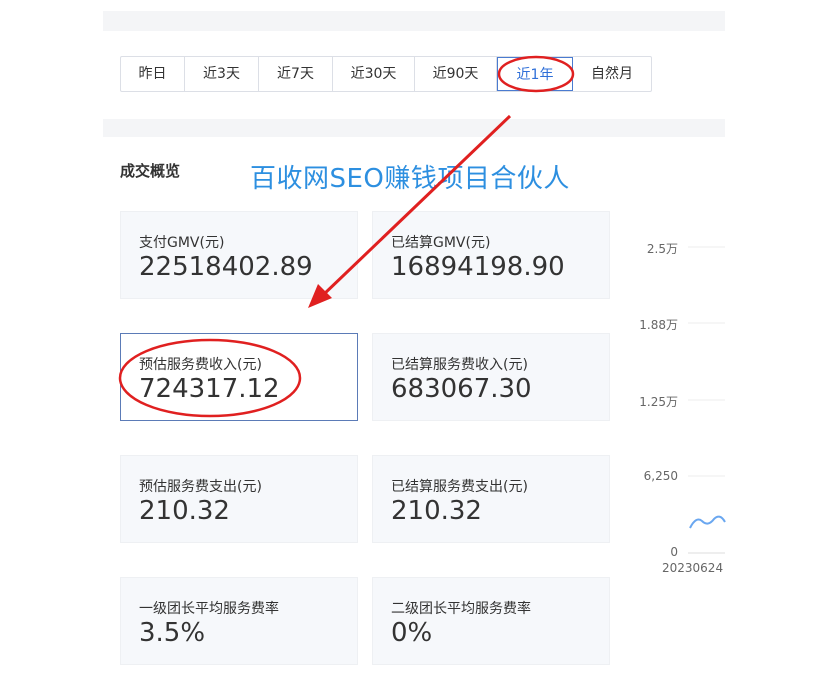 This screenshot has width=830, height=682. Describe the element at coordinates (182, 243) in the screenshot. I see `card-label: 支付GMV(元)` at that location.